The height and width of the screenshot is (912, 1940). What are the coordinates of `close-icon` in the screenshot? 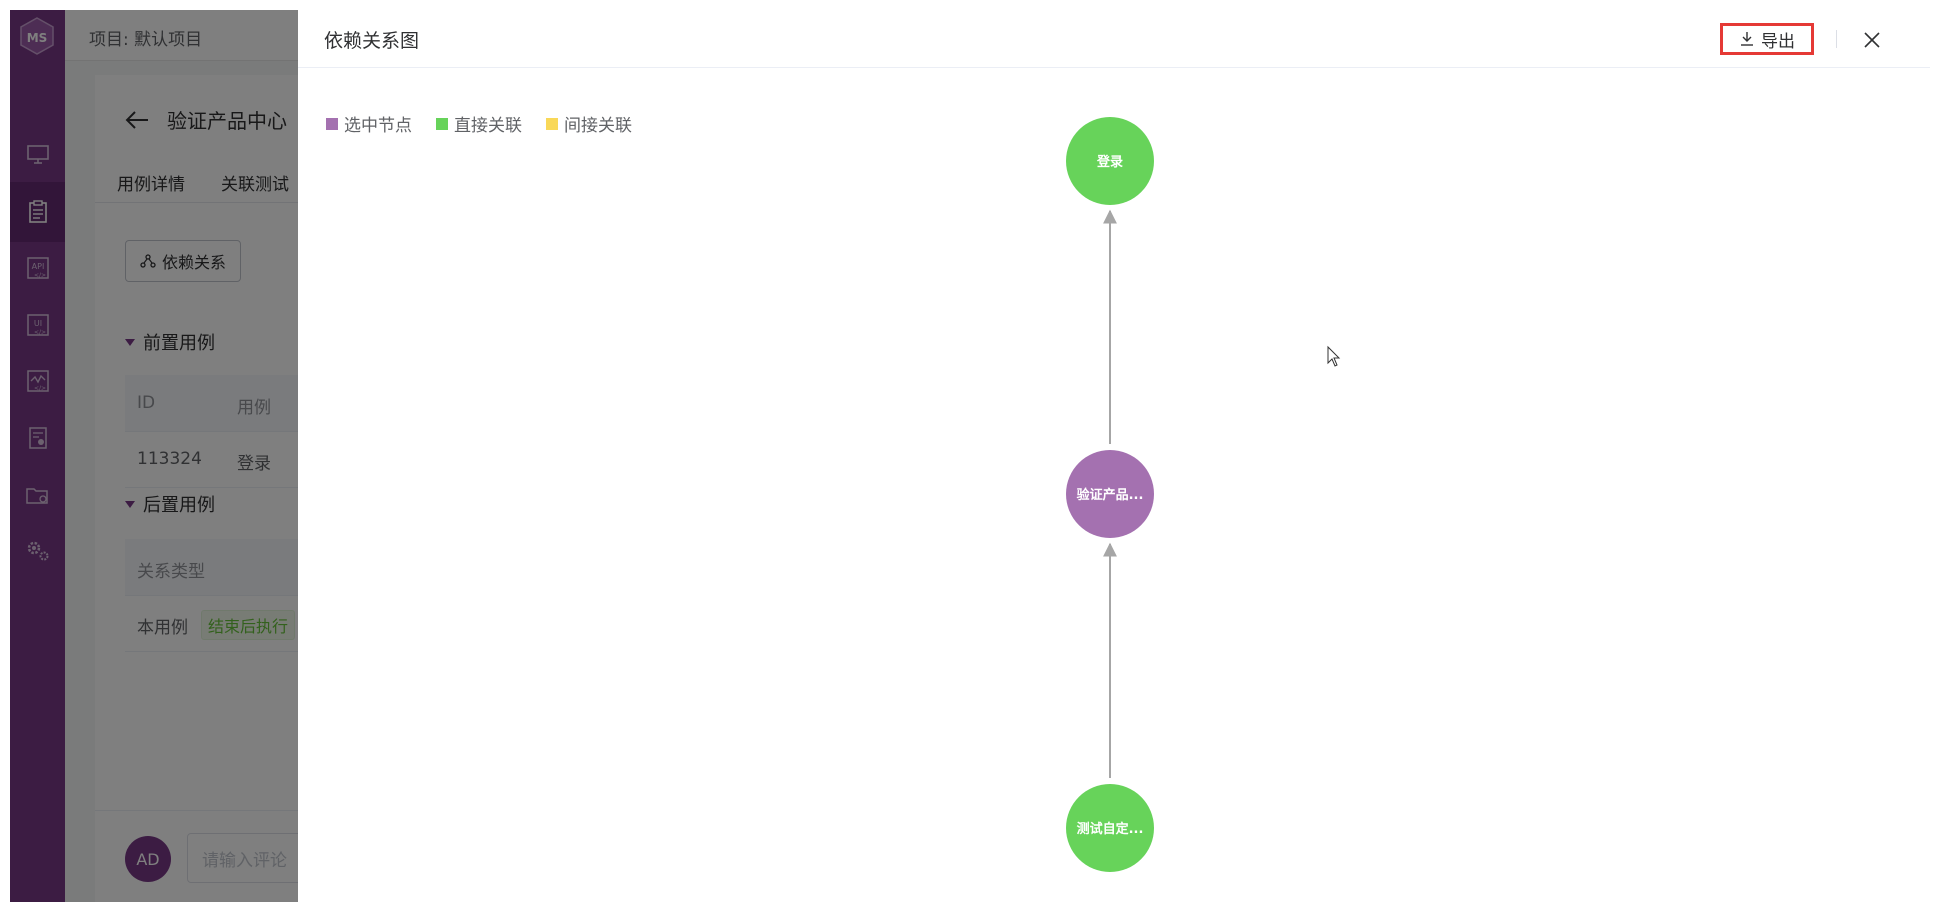 It's located at (1872, 40).